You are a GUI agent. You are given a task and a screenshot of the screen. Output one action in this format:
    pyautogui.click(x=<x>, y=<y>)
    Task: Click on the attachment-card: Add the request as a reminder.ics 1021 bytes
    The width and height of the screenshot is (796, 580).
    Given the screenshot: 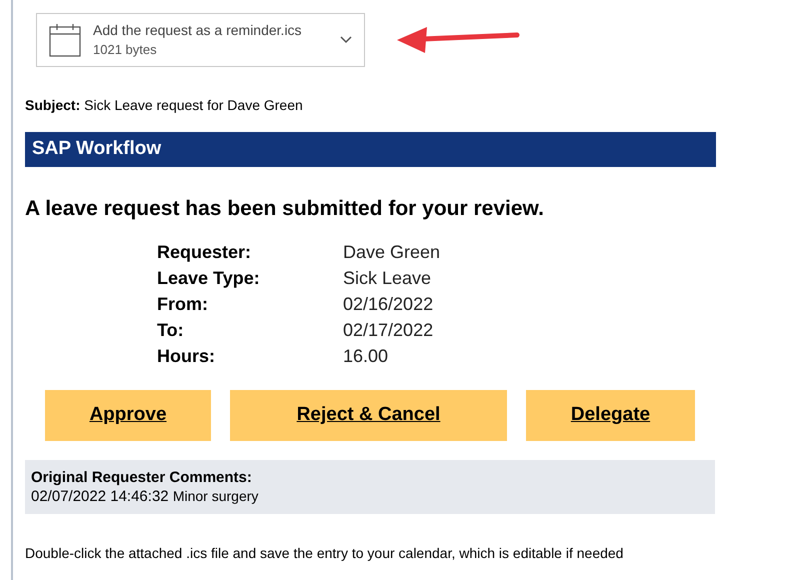 What is the action you would take?
    pyautogui.click(x=200, y=40)
    